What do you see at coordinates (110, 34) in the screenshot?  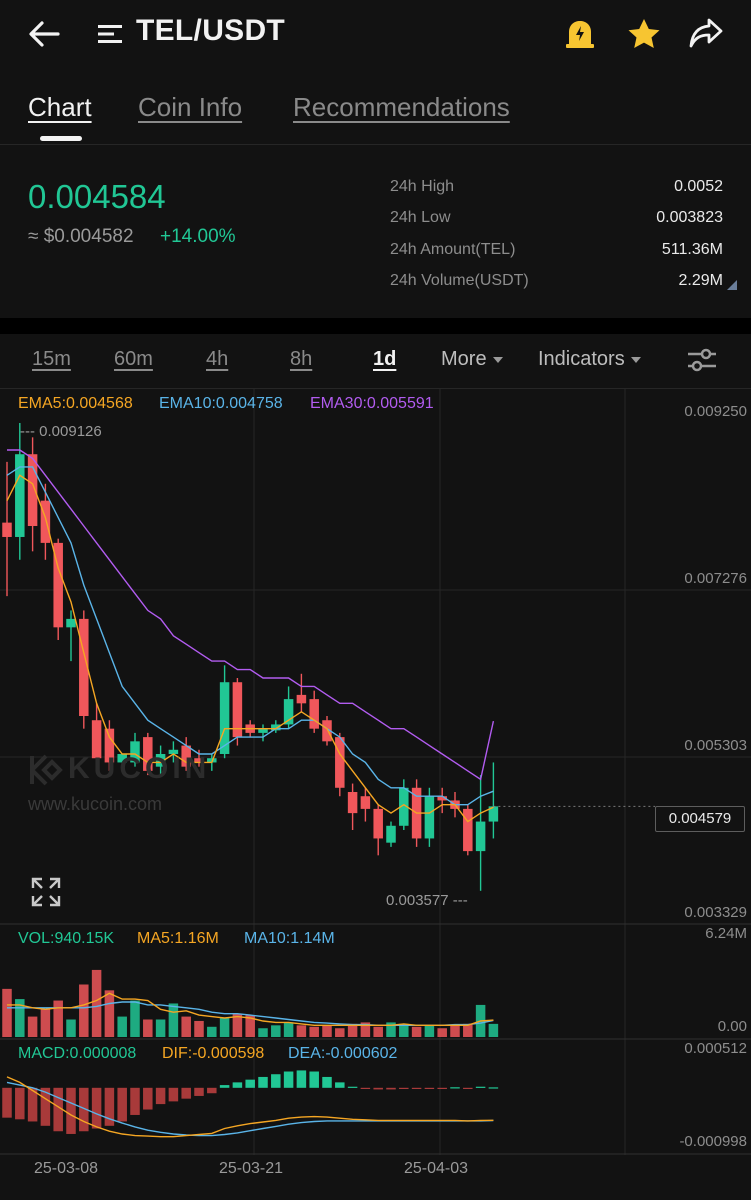 I see `list-menu-icon` at bounding box center [110, 34].